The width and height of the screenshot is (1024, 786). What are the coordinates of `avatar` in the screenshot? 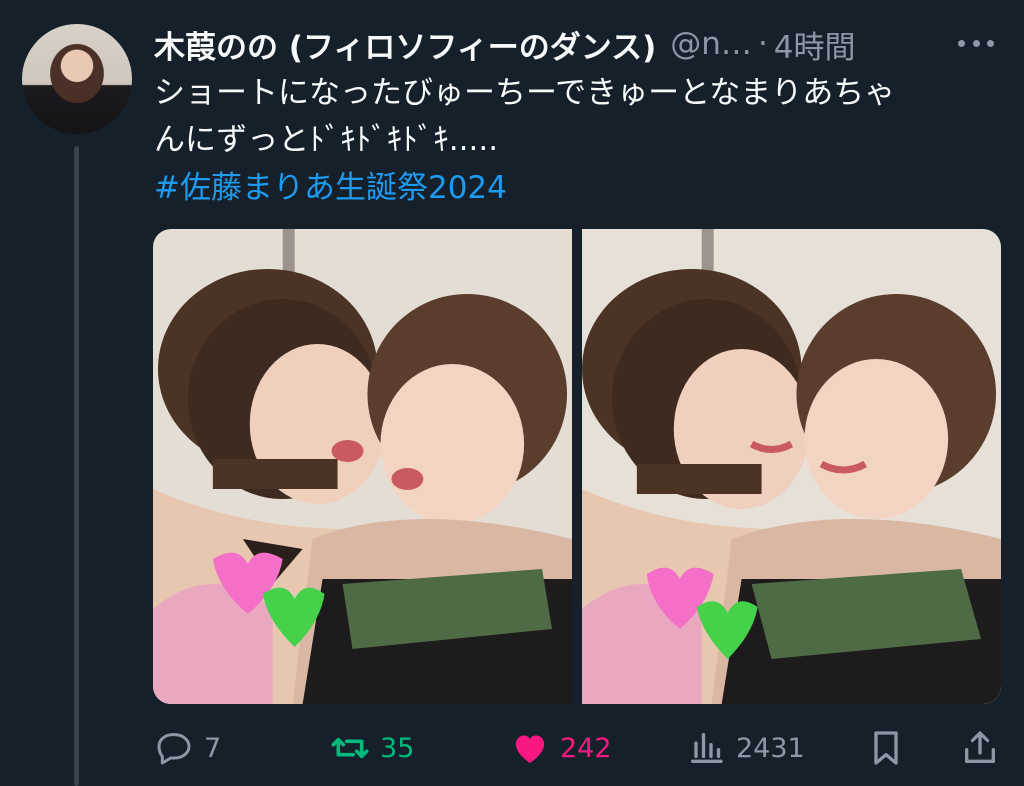 It's located at (77, 79).